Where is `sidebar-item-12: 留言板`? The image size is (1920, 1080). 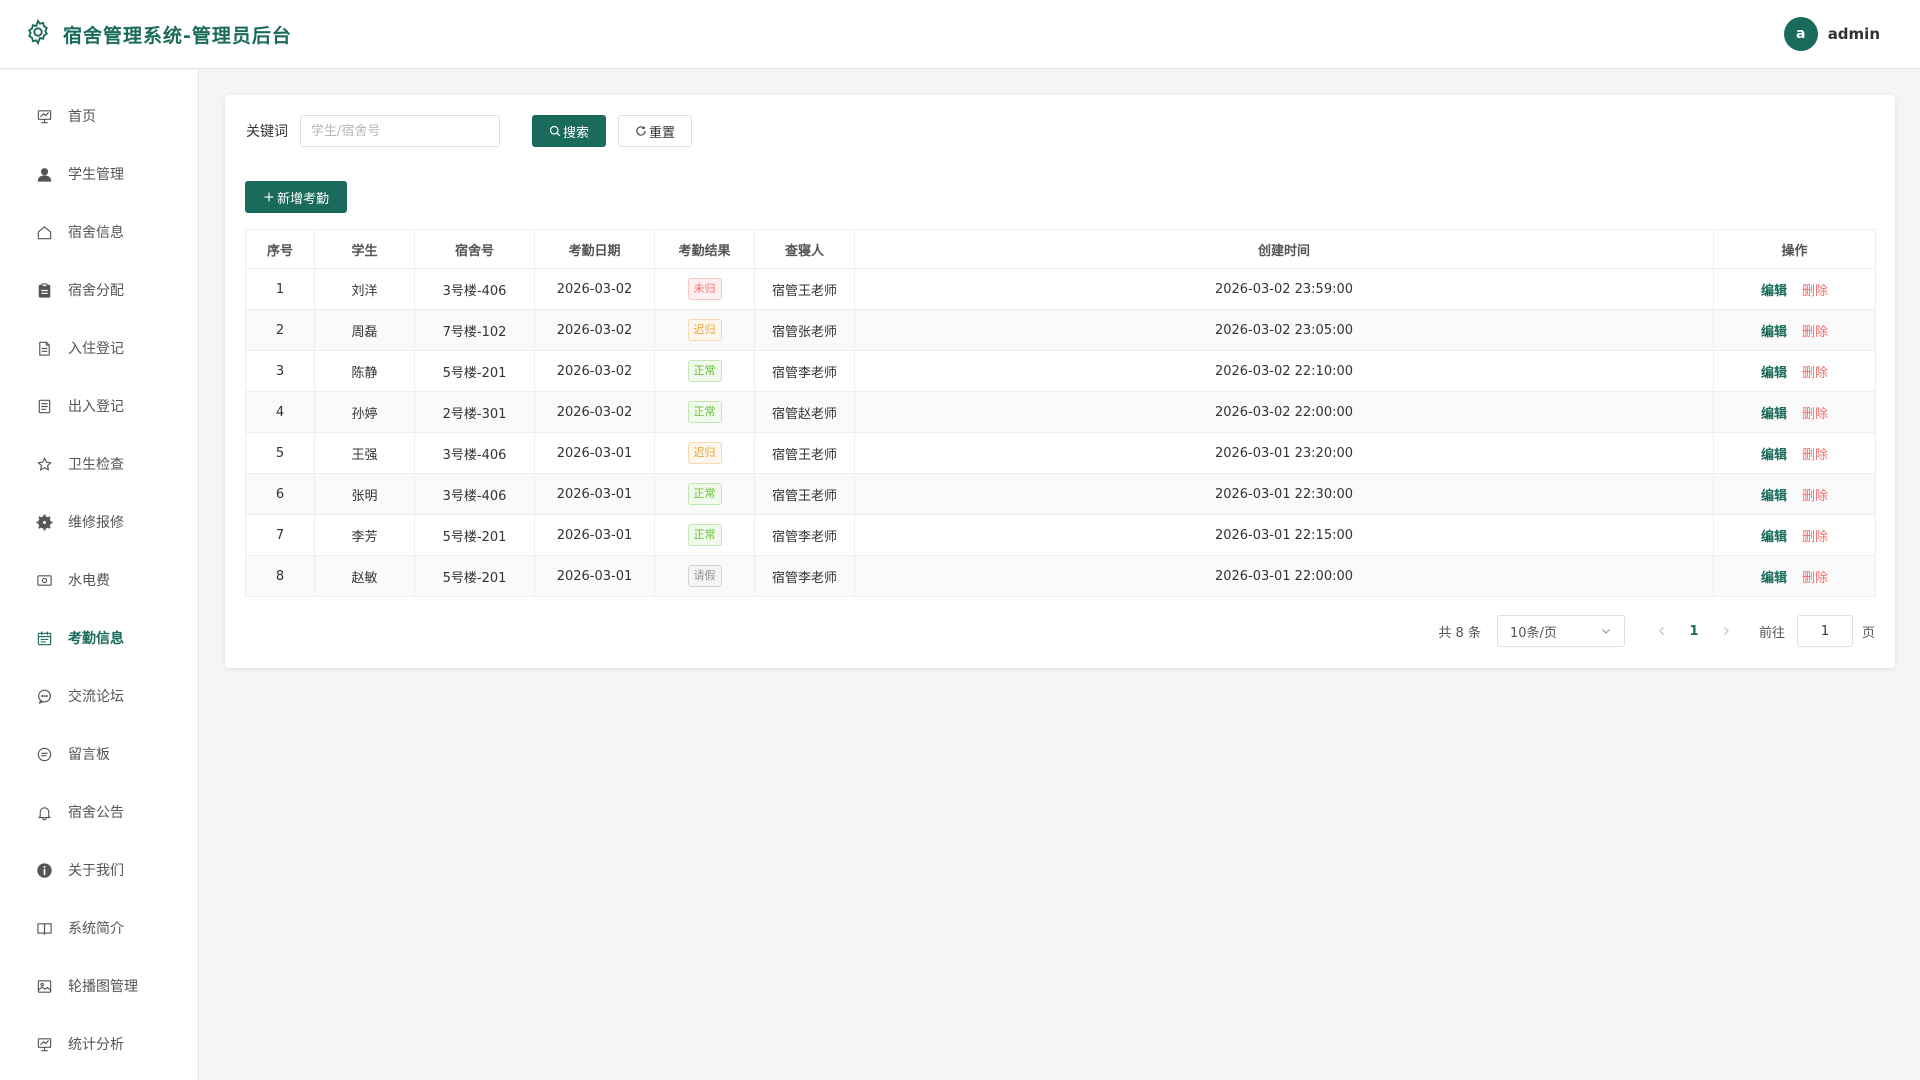
sidebar-item-12: 留言板 is located at coordinates (99, 754).